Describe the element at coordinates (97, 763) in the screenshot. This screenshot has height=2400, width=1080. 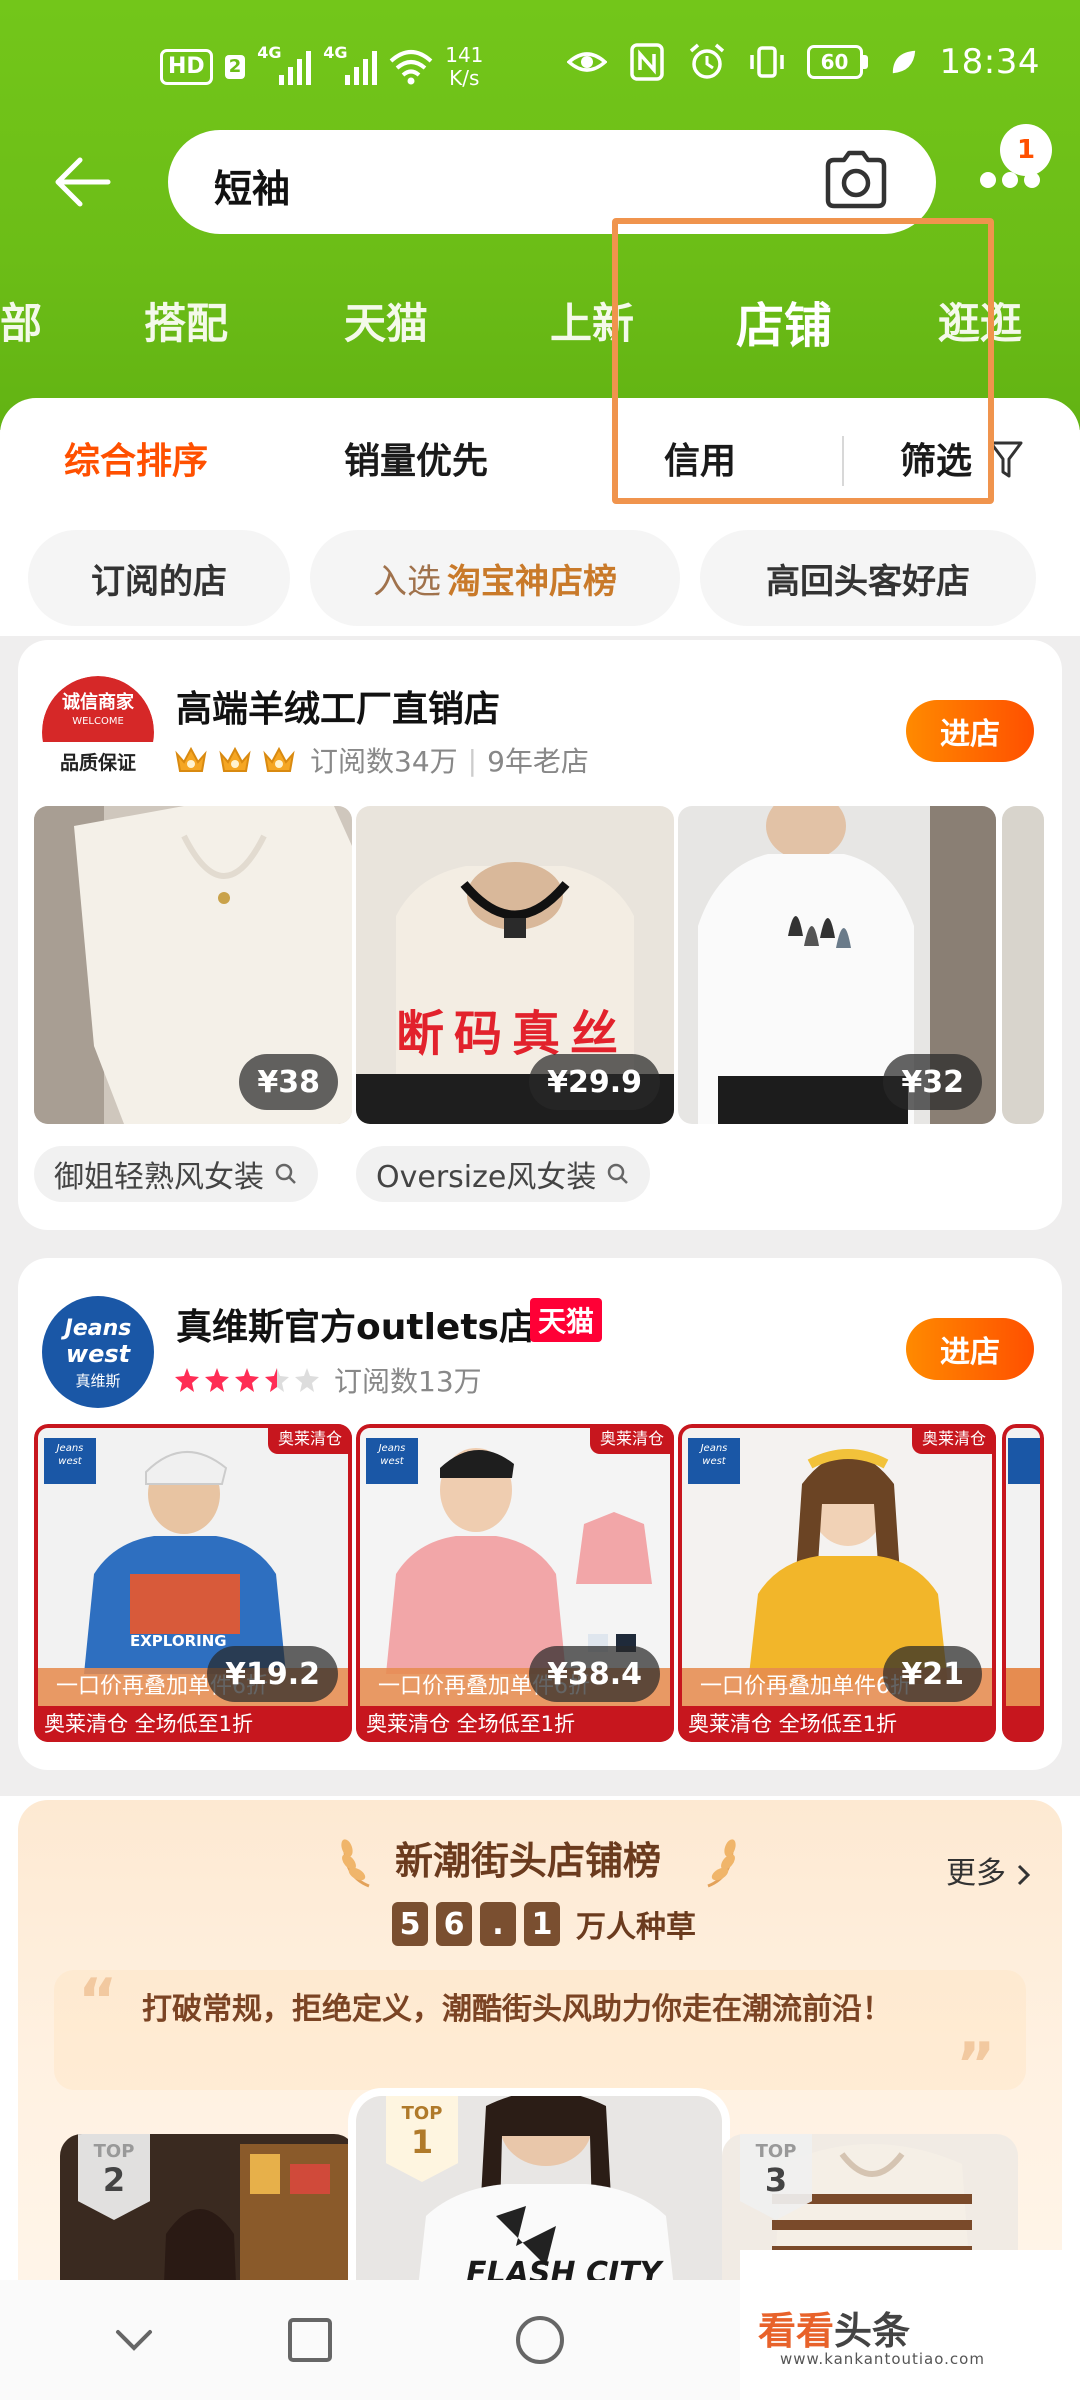
I see `logo-text-3: 品质保证` at that location.